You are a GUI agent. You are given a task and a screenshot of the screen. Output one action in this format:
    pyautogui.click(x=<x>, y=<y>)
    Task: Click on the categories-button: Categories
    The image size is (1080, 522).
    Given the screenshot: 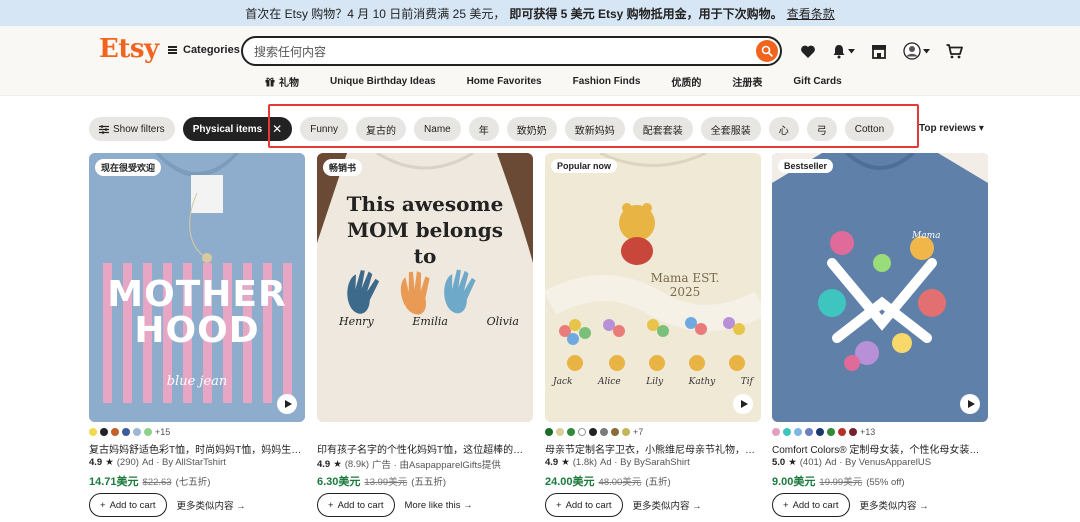 What is the action you would take?
    pyautogui.click(x=204, y=50)
    